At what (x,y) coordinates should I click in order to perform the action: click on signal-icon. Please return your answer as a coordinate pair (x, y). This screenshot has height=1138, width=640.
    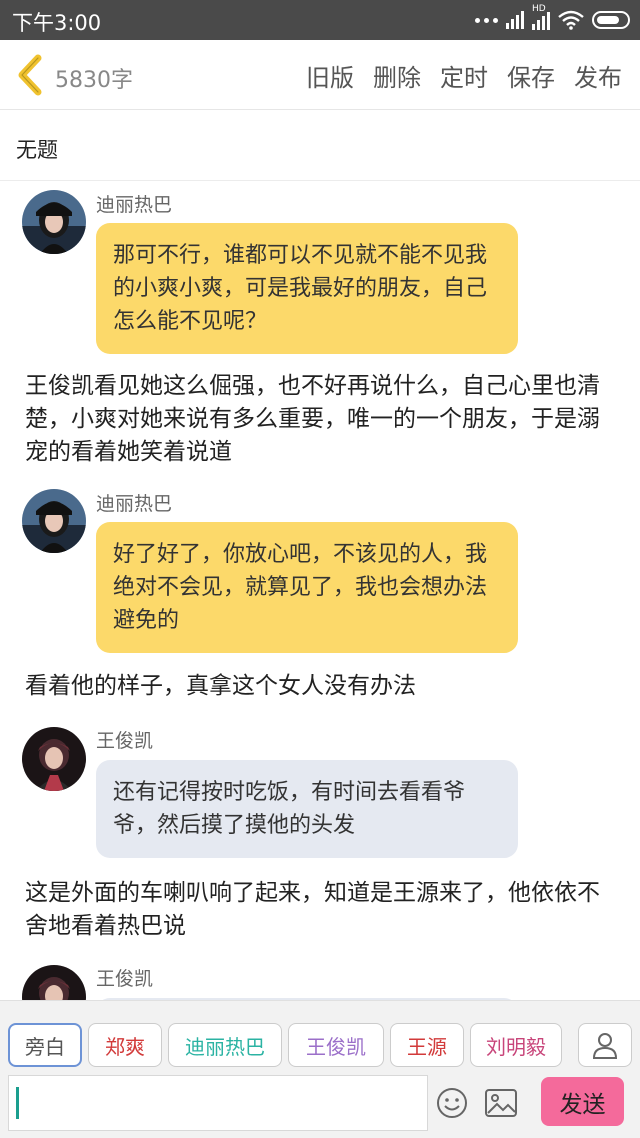
    Looking at the image, I should click on (515, 20).